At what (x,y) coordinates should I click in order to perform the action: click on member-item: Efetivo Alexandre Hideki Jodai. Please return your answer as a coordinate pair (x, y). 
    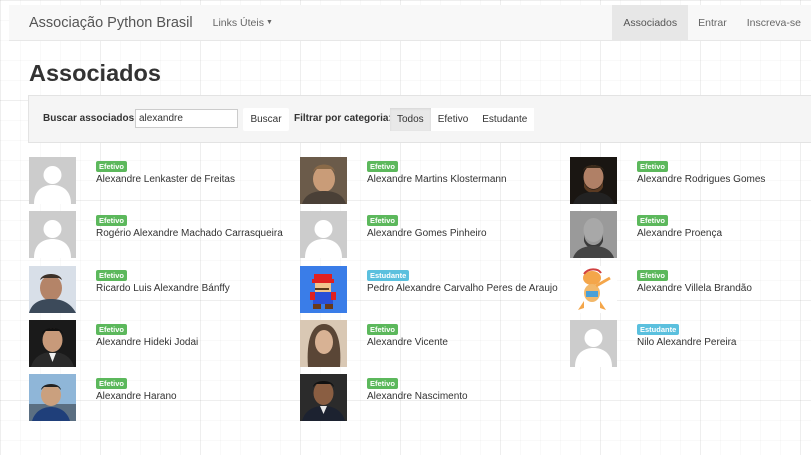
    Looking at the image, I should click on (159, 344).